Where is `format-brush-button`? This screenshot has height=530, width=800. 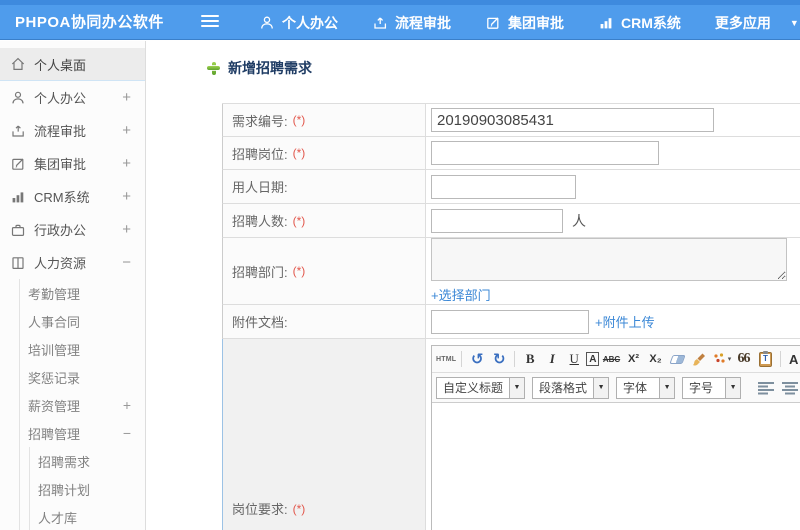 format-brush-button is located at coordinates (699, 359).